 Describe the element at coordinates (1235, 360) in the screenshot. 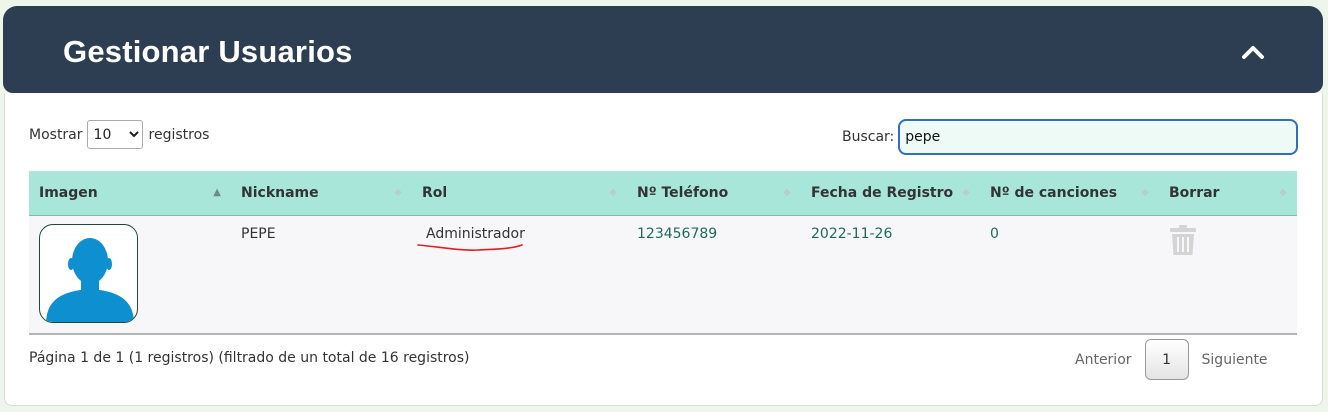

I see `next-page-button: Siguiente` at that location.